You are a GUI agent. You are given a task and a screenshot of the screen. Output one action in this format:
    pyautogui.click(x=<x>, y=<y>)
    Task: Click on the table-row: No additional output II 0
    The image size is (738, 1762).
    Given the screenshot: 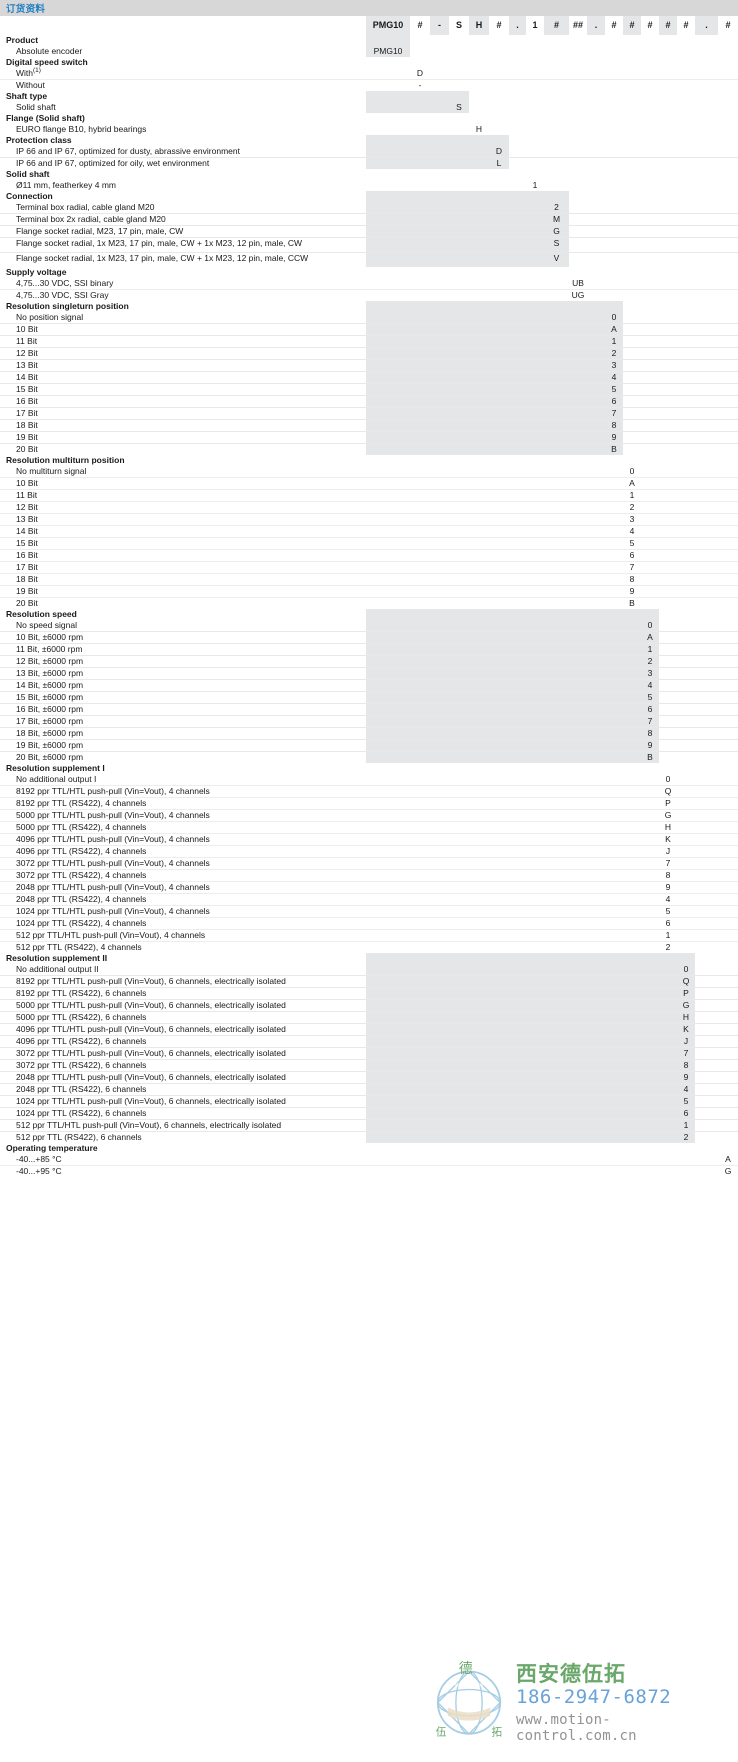 What is the action you would take?
    pyautogui.click(x=369, y=970)
    